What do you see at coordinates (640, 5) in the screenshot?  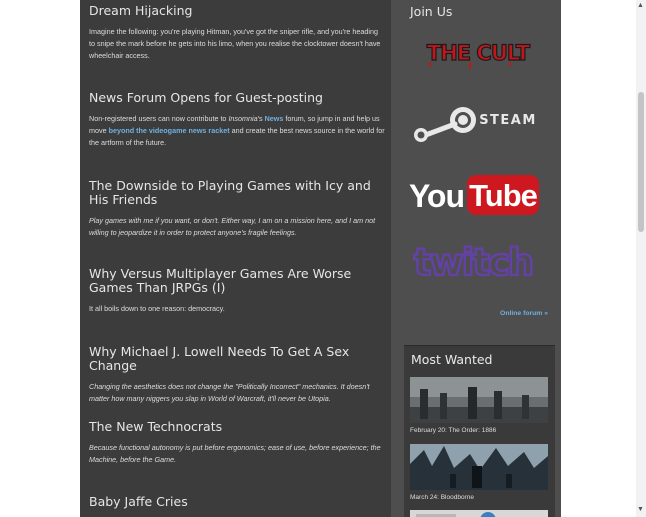 I see `scroll-up-icon: ▲` at bounding box center [640, 5].